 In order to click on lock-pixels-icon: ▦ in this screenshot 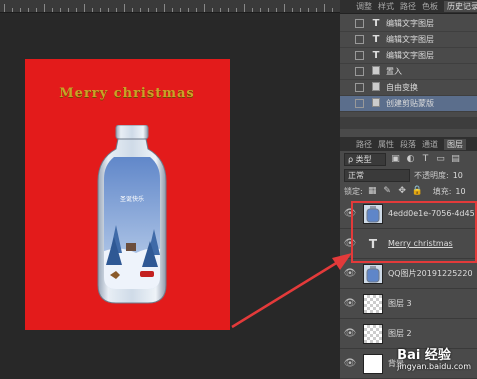, I will do `click(372, 191)`.